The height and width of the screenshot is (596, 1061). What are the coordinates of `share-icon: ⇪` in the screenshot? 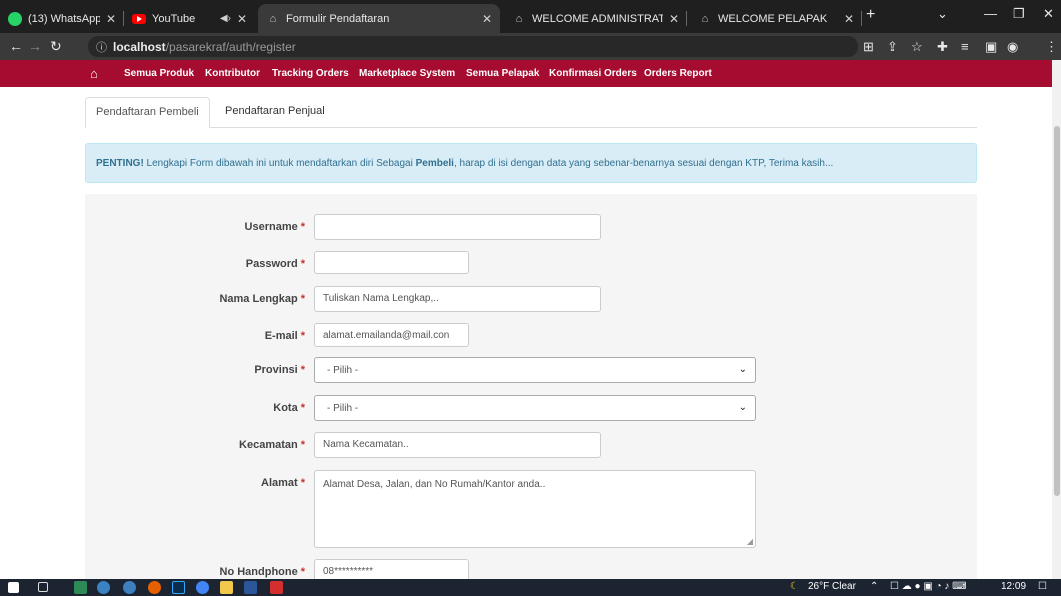 It's located at (892, 47).